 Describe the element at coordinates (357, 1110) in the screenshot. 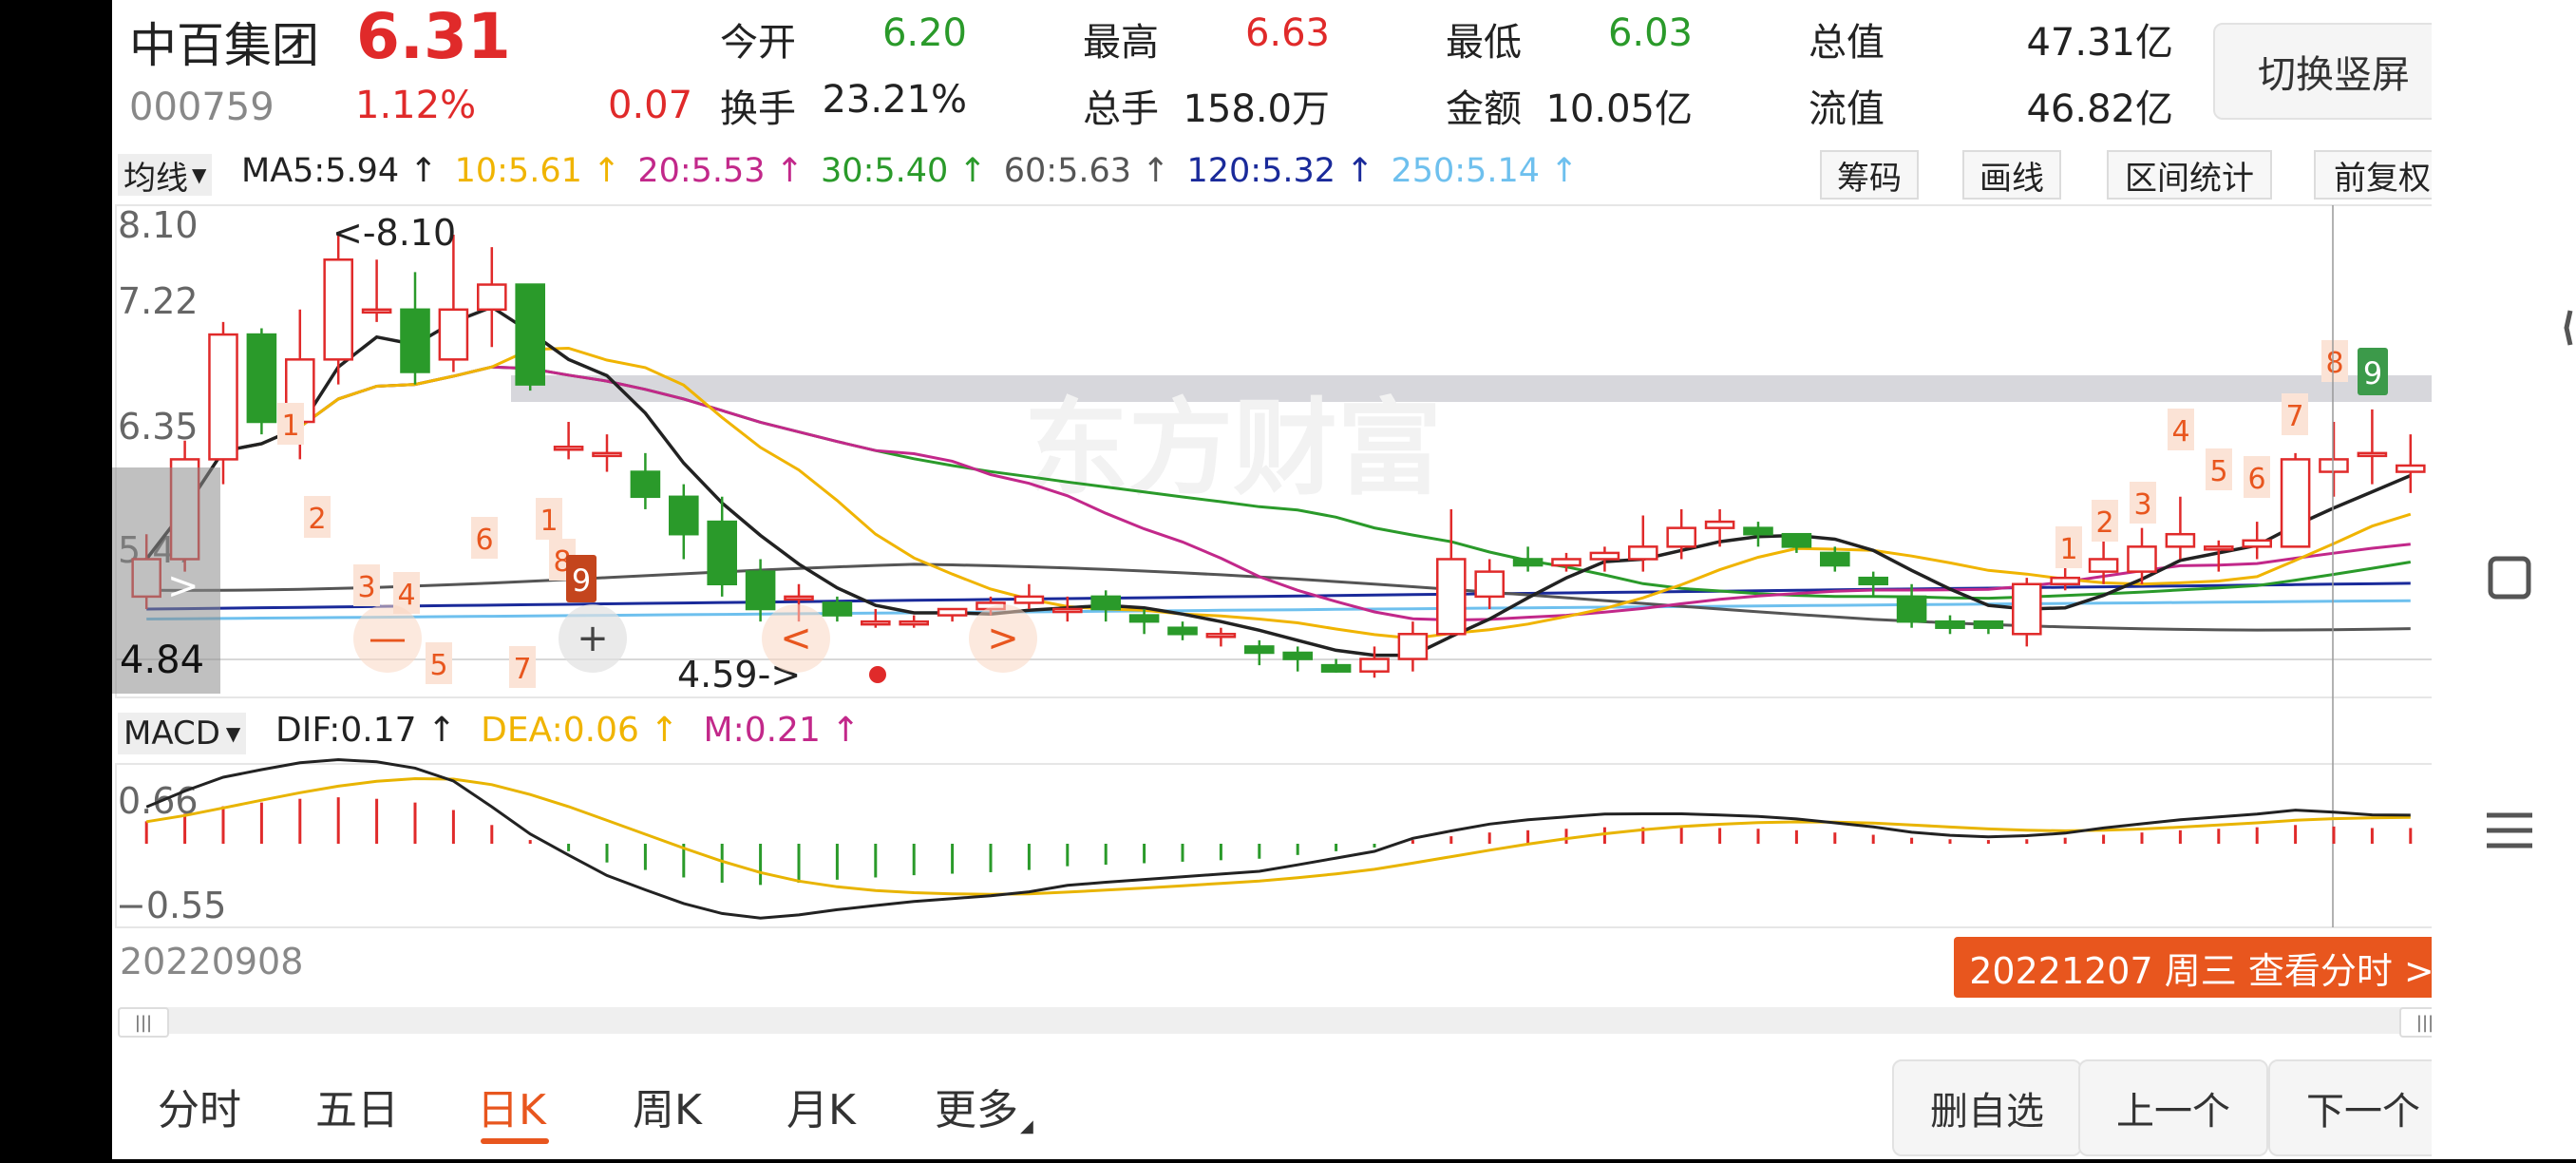

I see `tab-five-day-label: 五日` at that location.